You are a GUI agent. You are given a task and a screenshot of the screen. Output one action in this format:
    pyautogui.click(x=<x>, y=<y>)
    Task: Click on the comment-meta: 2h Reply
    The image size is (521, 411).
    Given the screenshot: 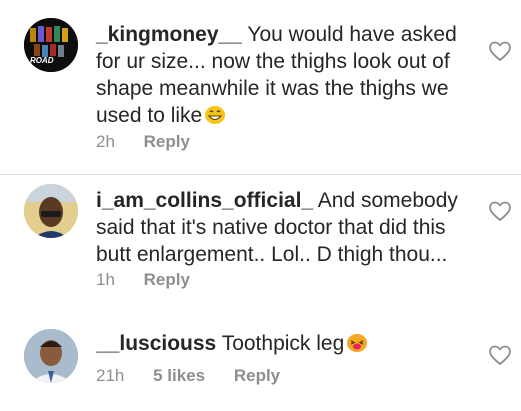 What is the action you would take?
    pyautogui.click(x=155, y=142)
    